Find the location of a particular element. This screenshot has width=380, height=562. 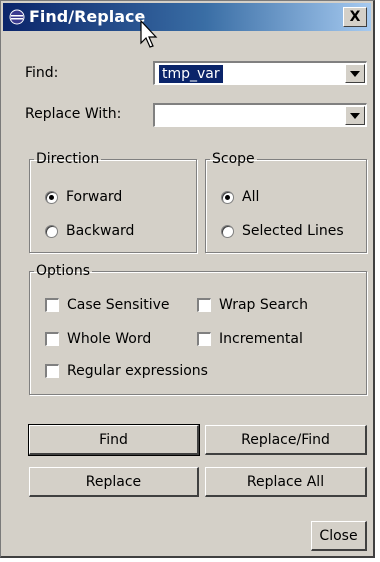

options-label: Options is located at coordinates (63, 271).